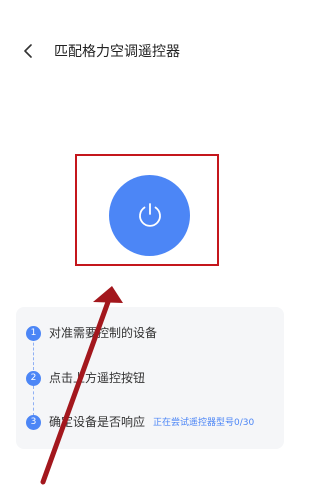  What do you see at coordinates (33, 333) in the screenshot?
I see `step-number: 1` at bounding box center [33, 333].